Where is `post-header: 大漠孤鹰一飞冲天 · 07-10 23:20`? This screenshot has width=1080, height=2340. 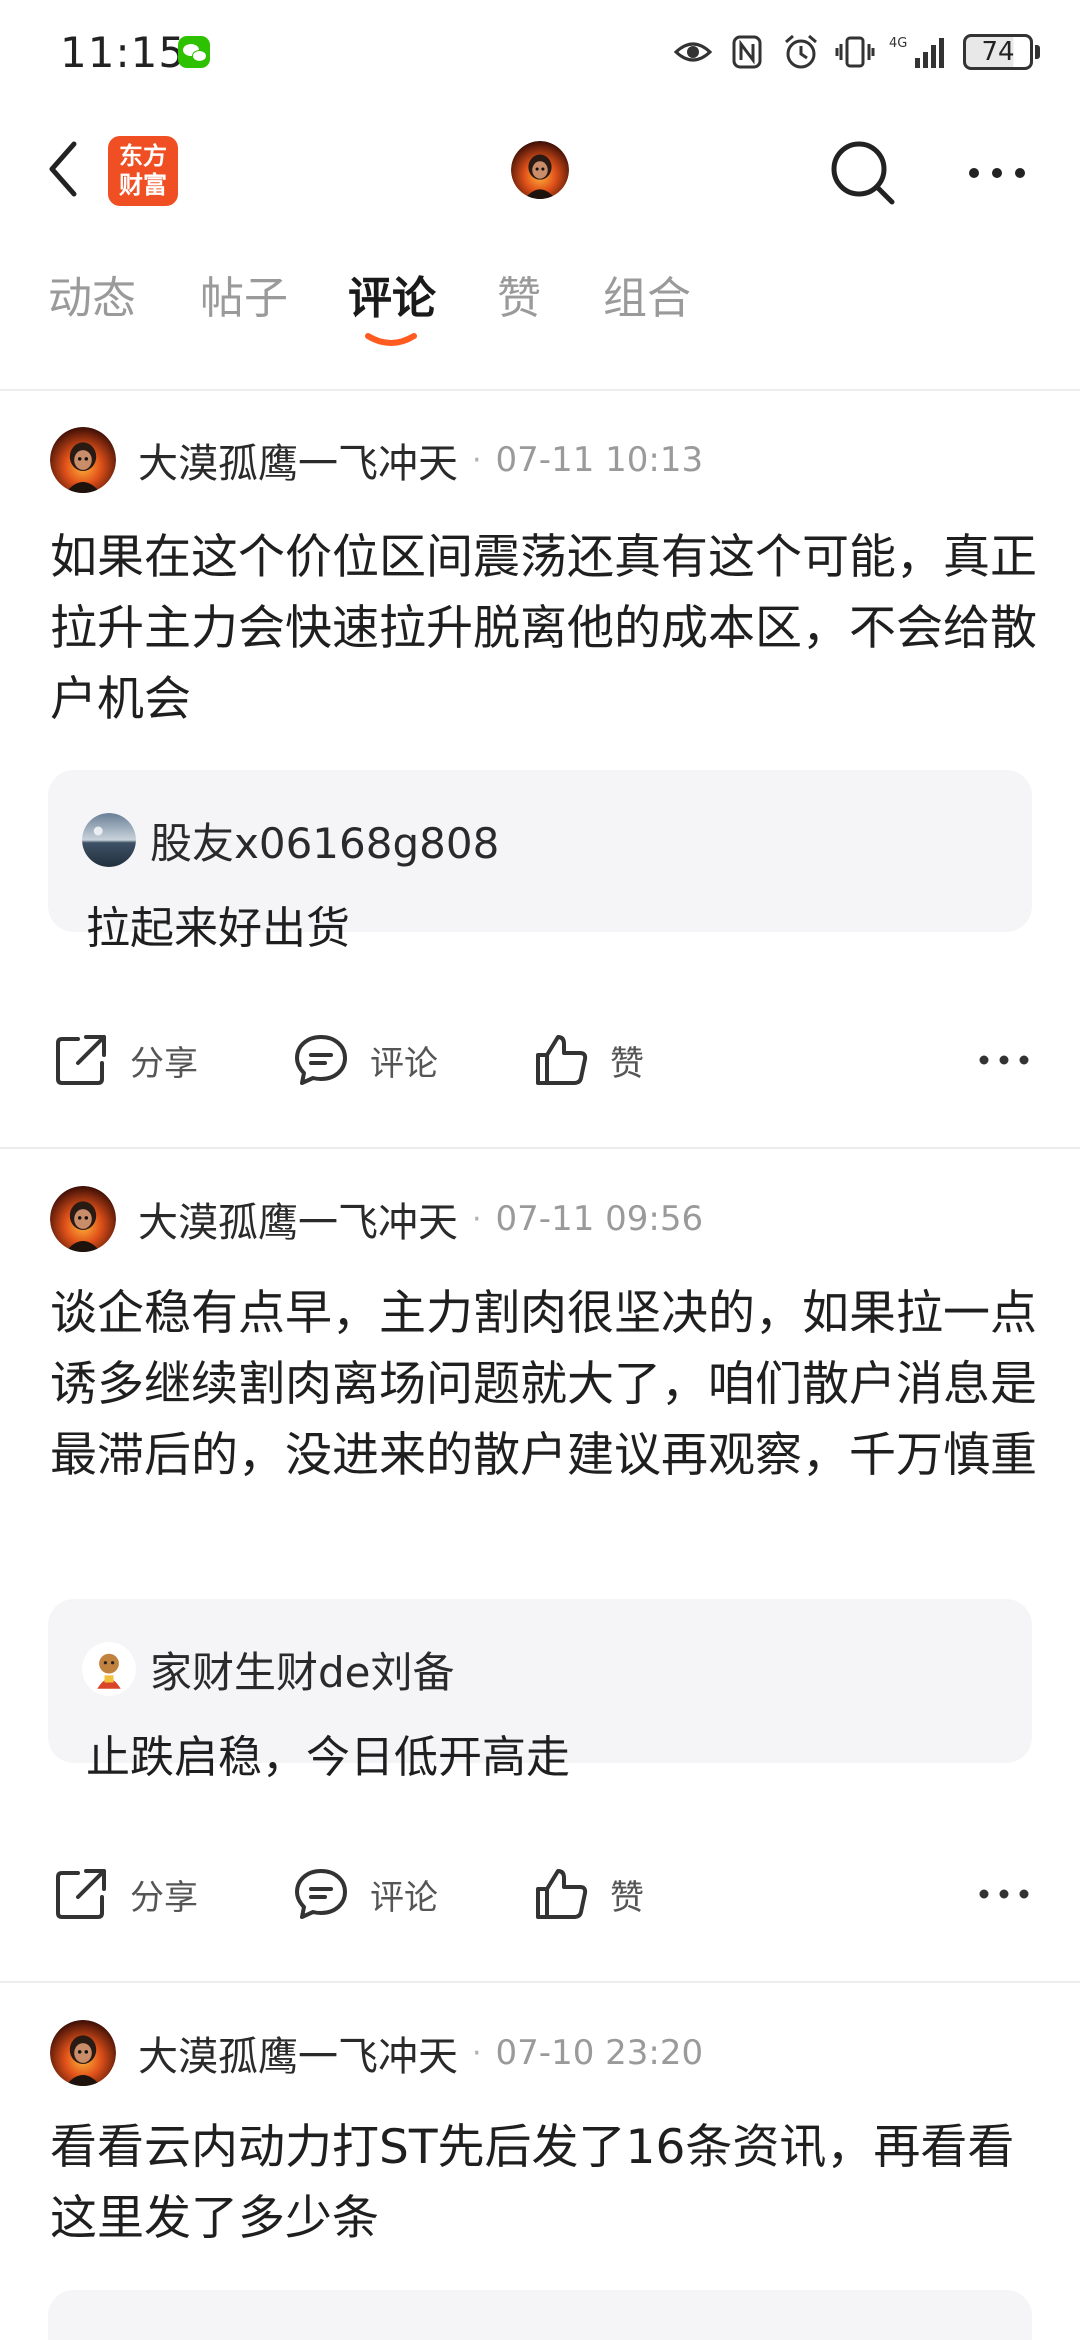
post-header: 大漠孤鹰一飞冲天 · 07-10 23:20 is located at coordinates (376, 2053).